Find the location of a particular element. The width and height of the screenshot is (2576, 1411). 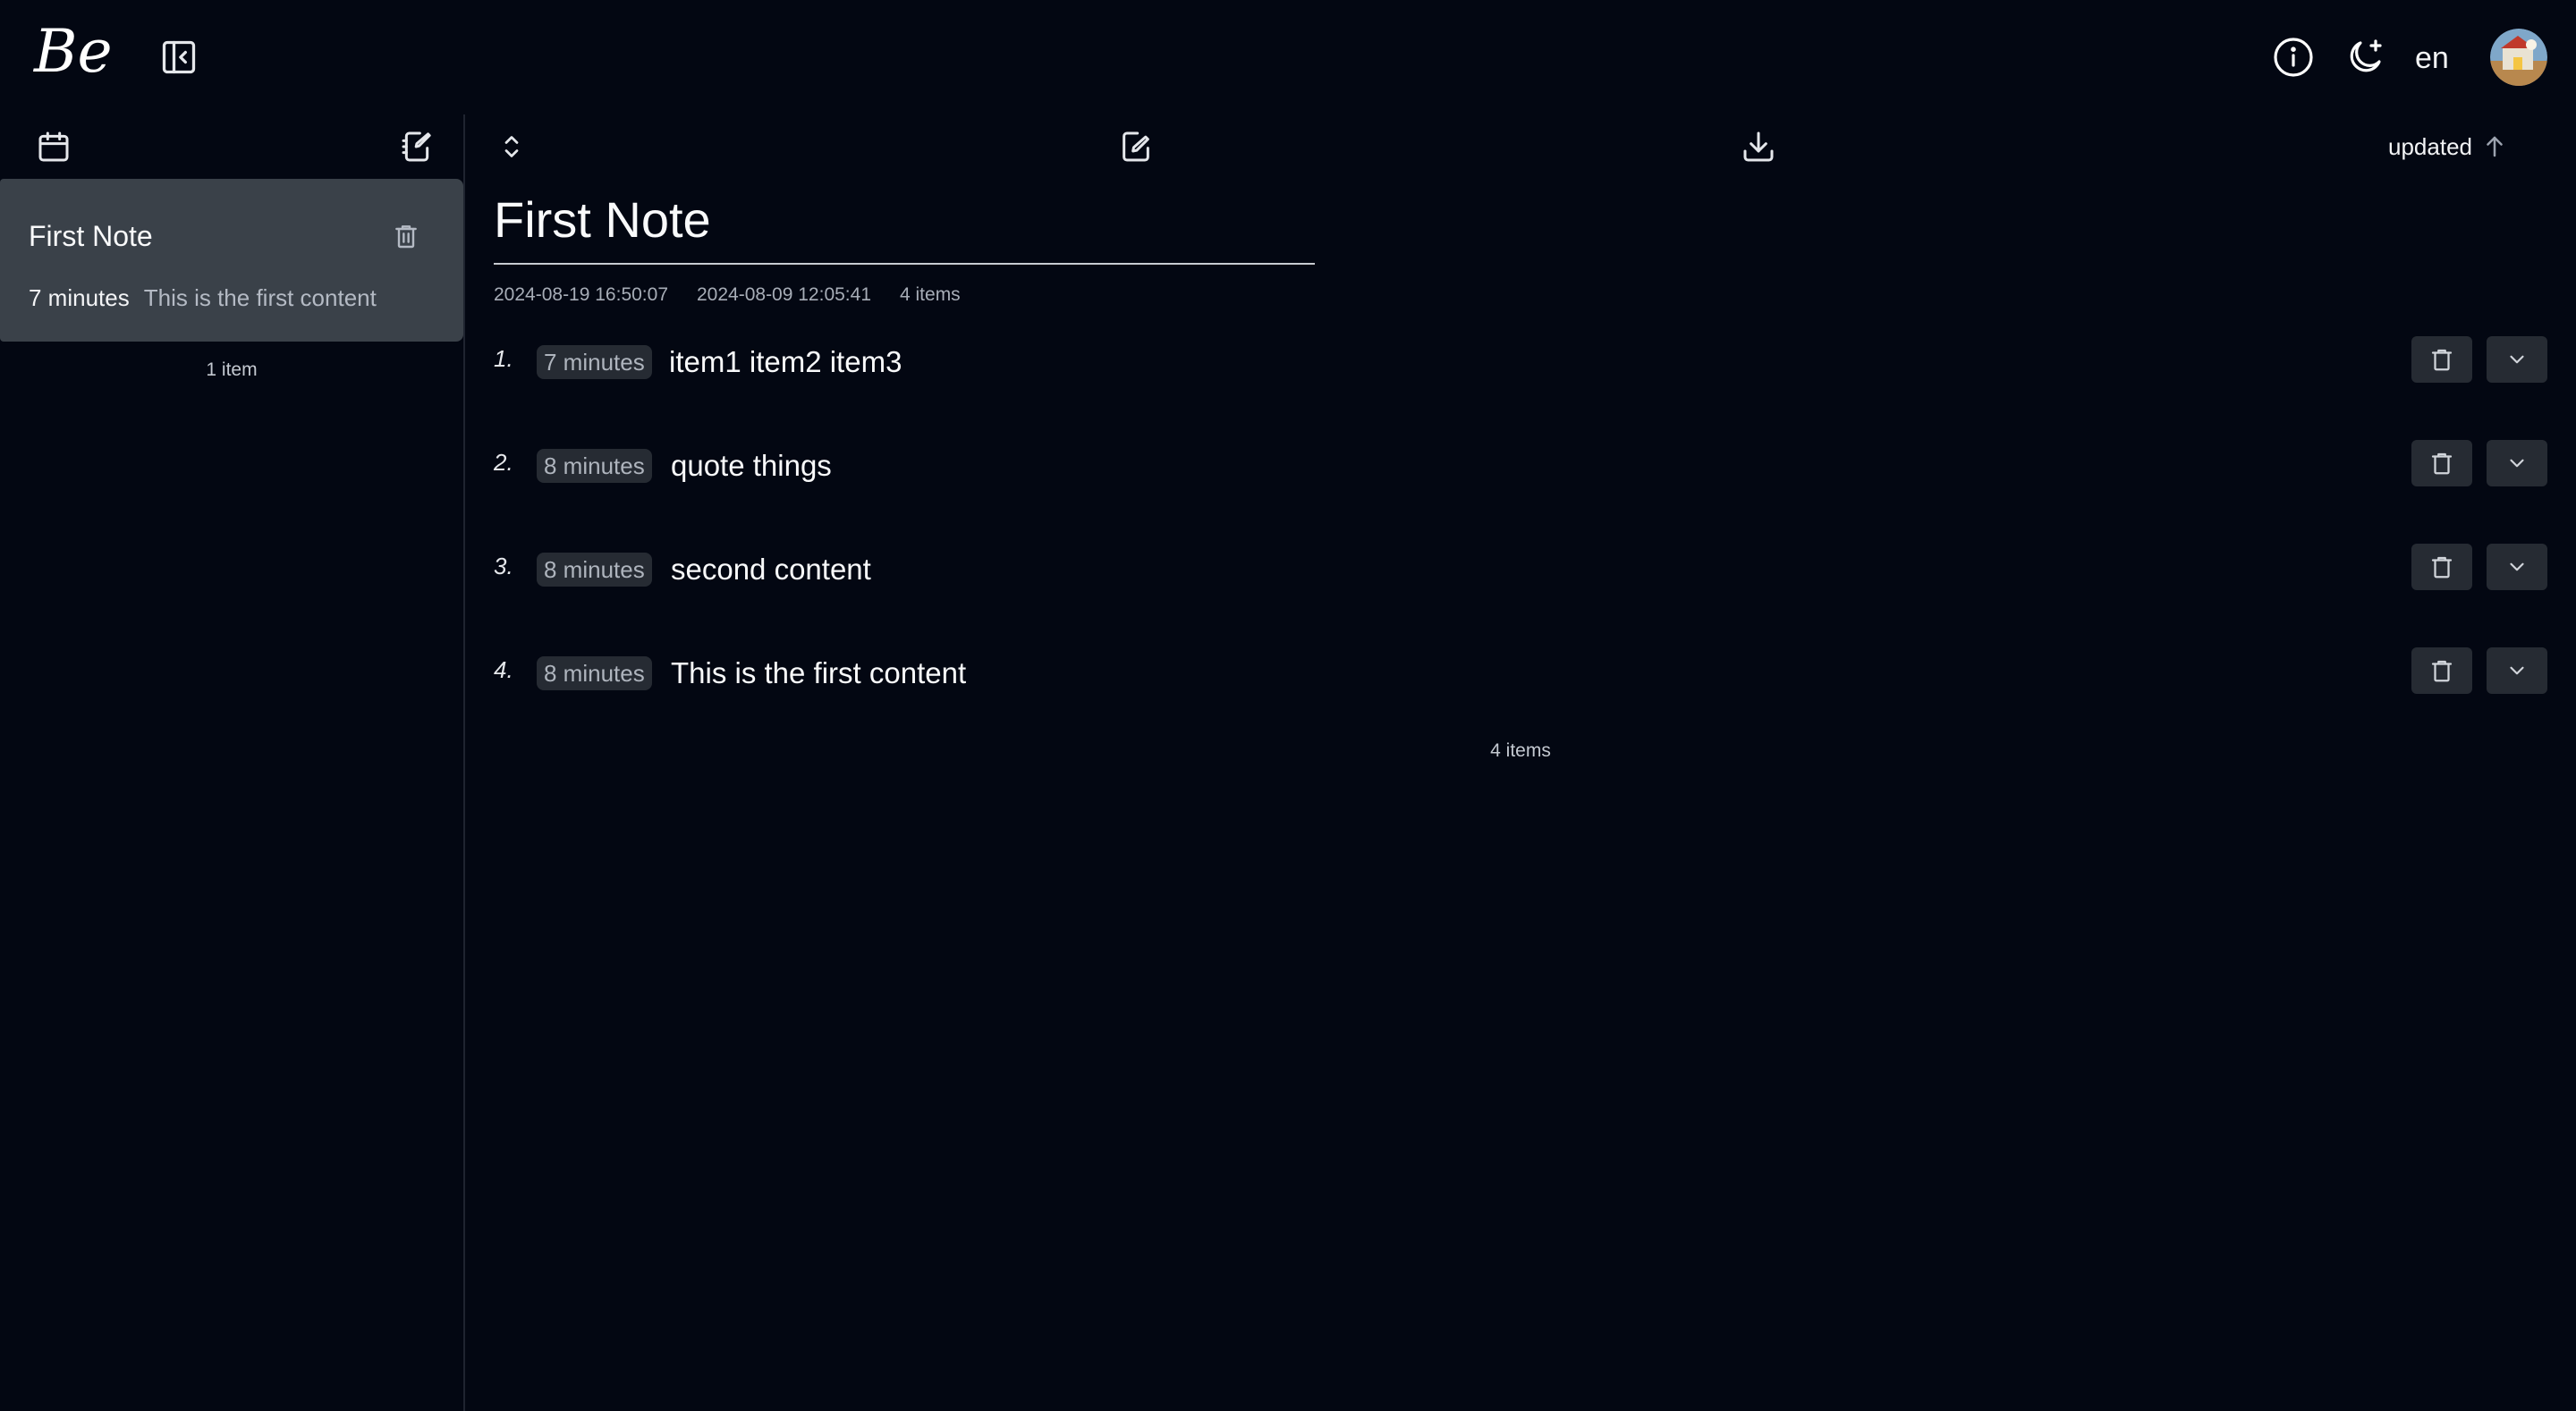

delete-note-button is located at coordinates (406, 236).